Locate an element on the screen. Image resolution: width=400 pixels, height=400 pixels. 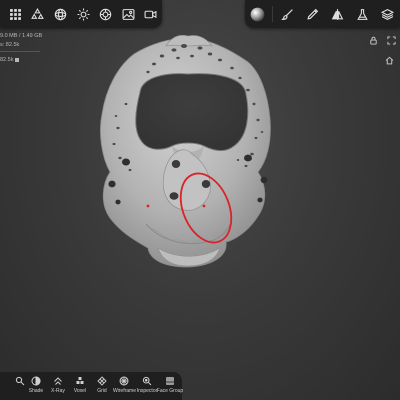
xray-button: X-Ray is located at coordinates (58, 383).